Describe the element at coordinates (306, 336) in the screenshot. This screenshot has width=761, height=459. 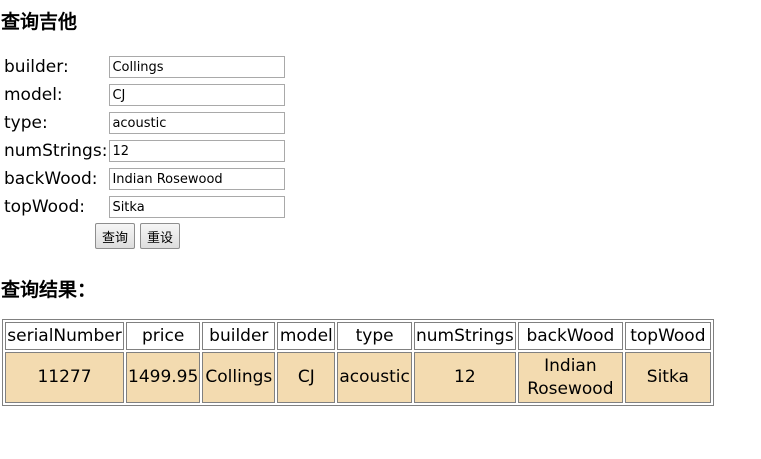
I see `header-model: model` at that location.